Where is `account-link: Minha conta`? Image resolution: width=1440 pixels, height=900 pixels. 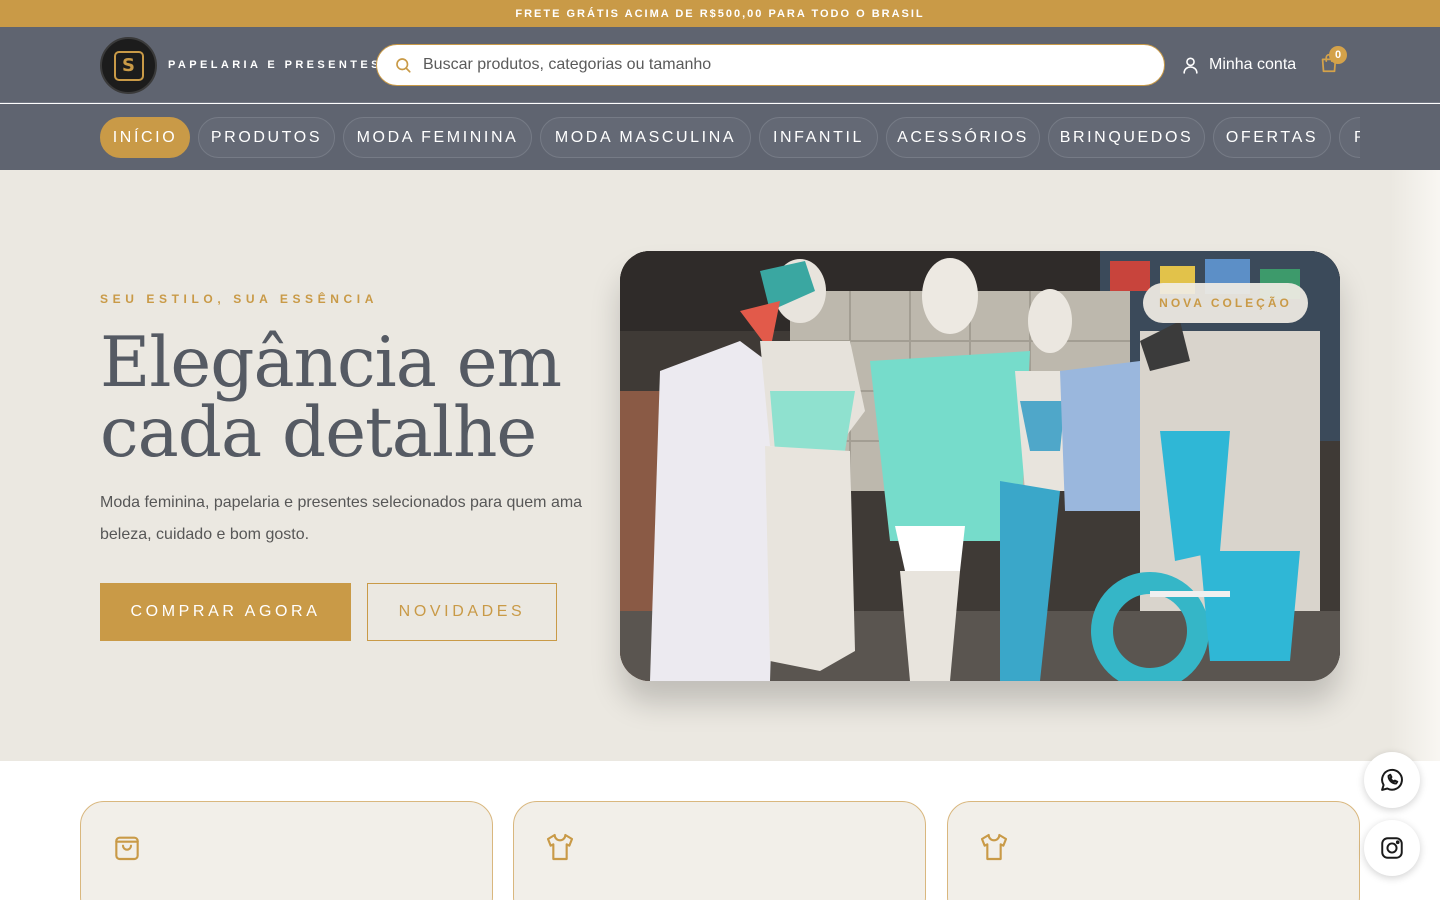
account-link: Minha conta is located at coordinates (1238, 65).